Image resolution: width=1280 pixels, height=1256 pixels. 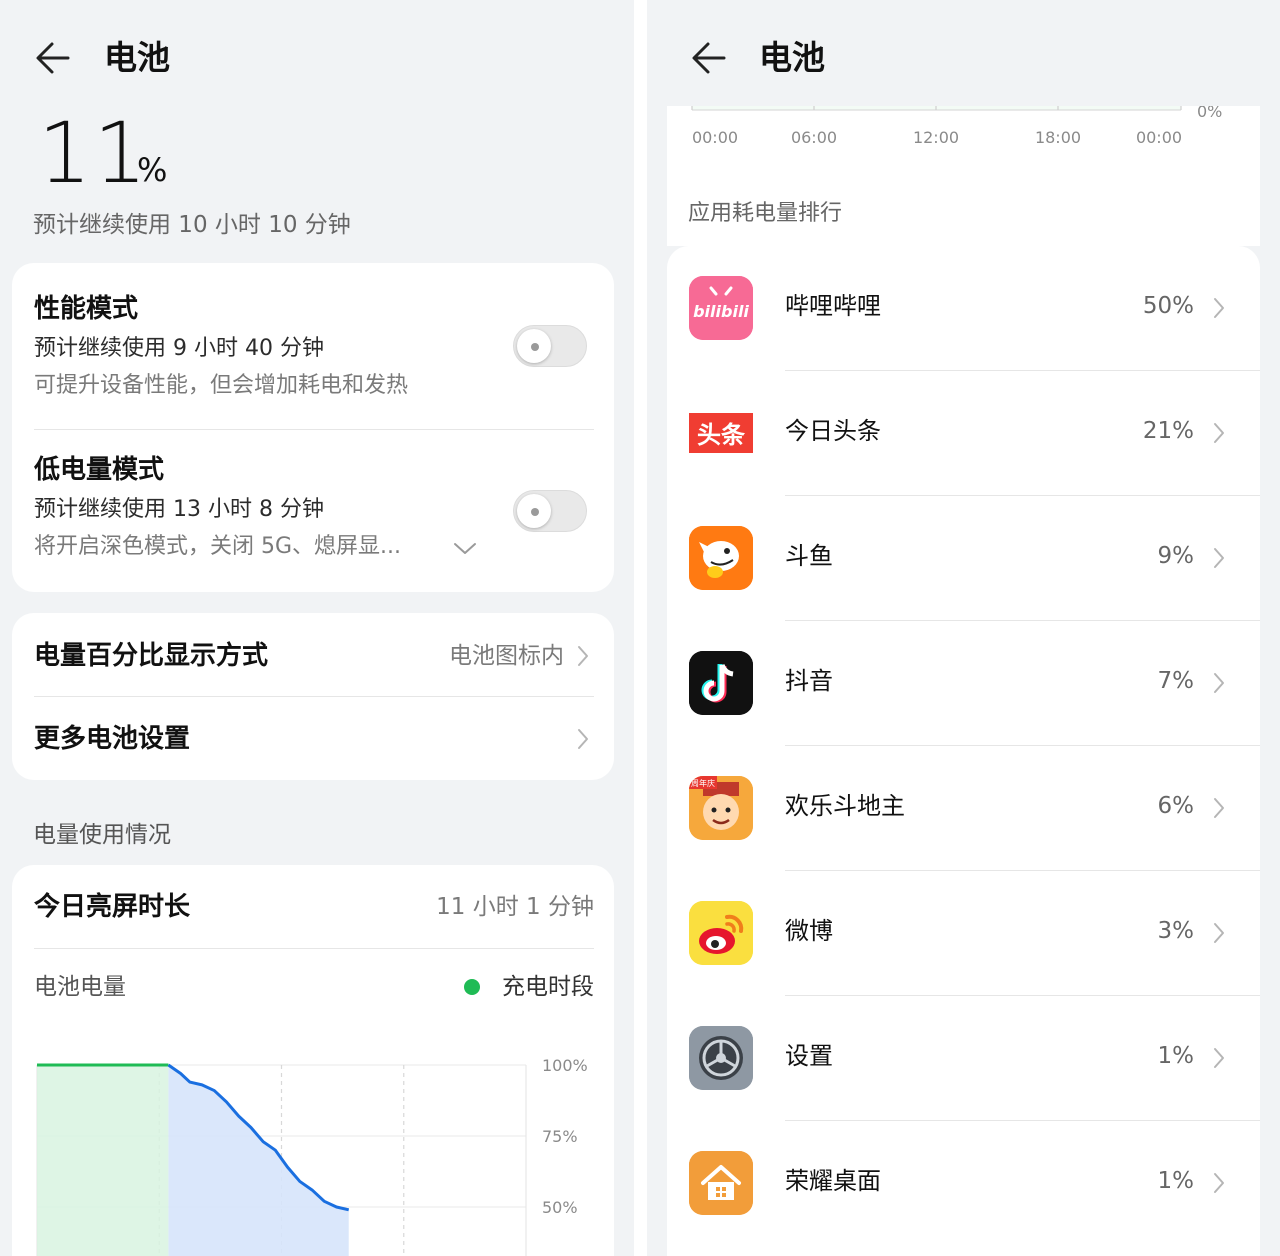 I want to click on percent-display-value: 电池图标内, so click(x=506, y=656).